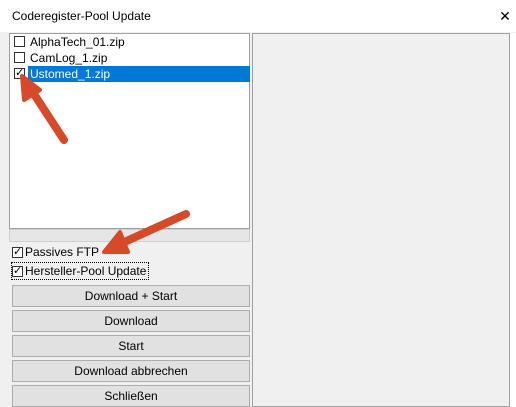 The width and height of the screenshot is (516, 407). What do you see at coordinates (69, 58) in the screenshot?
I see `file-label: CamLog_1.zip` at bounding box center [69, 58].